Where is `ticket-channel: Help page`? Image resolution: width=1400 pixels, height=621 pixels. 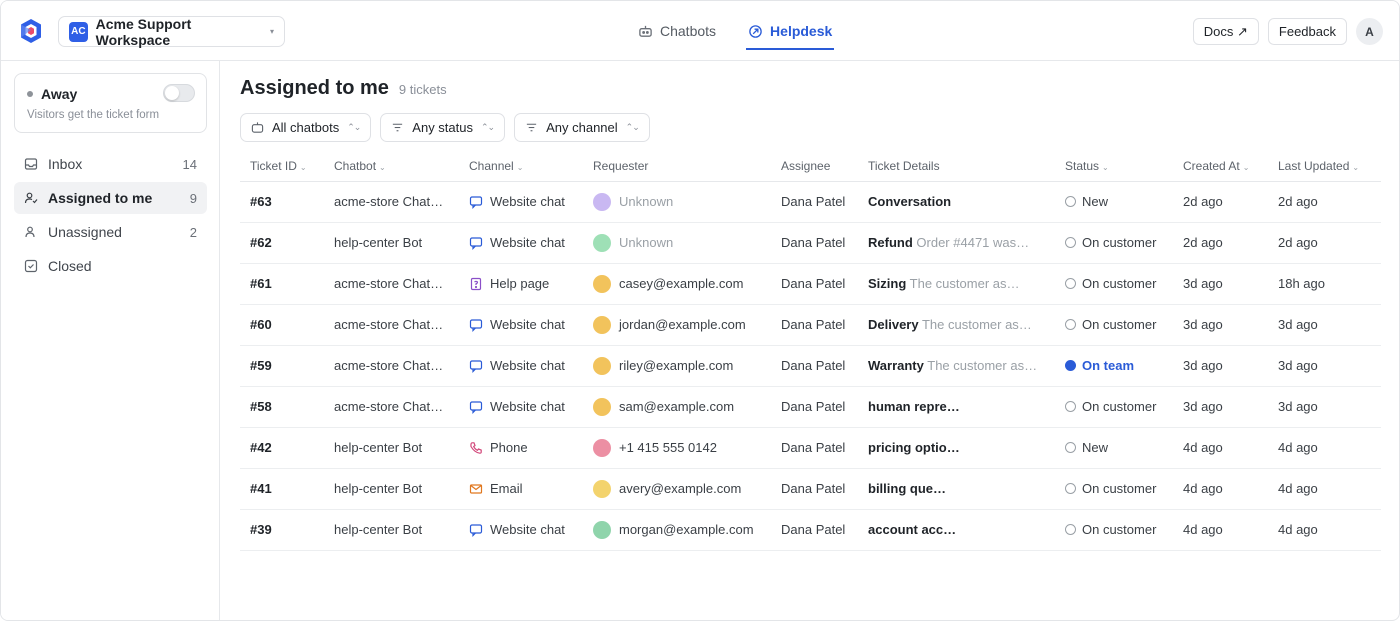
ticket-channel: Help page is located at coordinates (521, 284).